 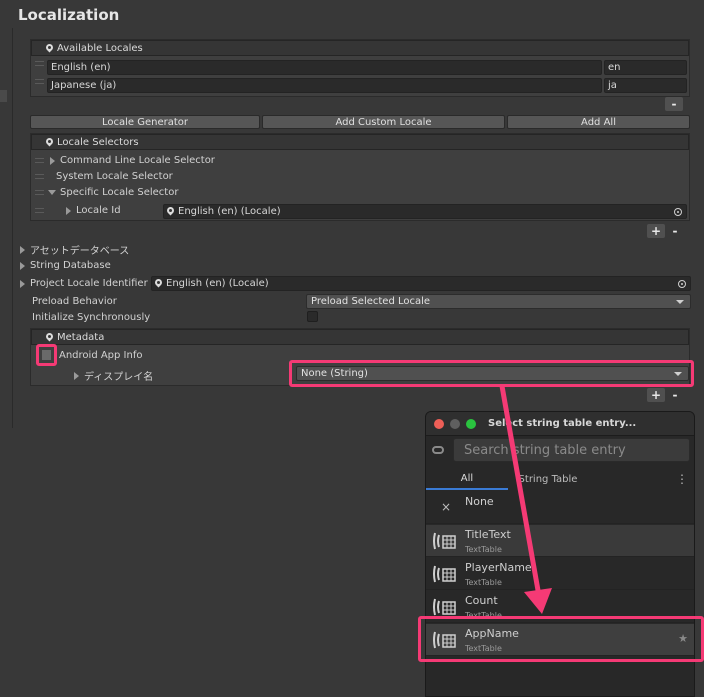 What do you see at coordinates (675, 231) in the screenshot?
I see `remove-selector-button: -` at bounding box center [675, 231].